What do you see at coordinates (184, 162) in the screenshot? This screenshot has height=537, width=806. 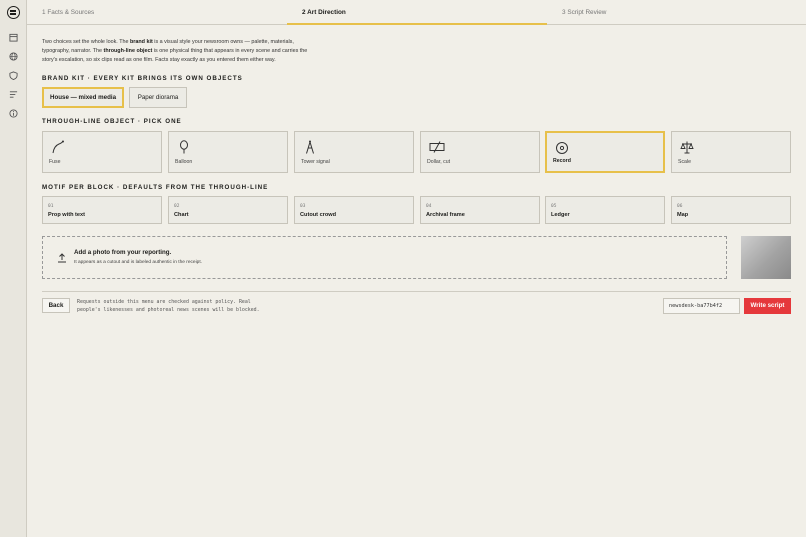 I see `object-label: Balloon` at bounding box center [184, 162].